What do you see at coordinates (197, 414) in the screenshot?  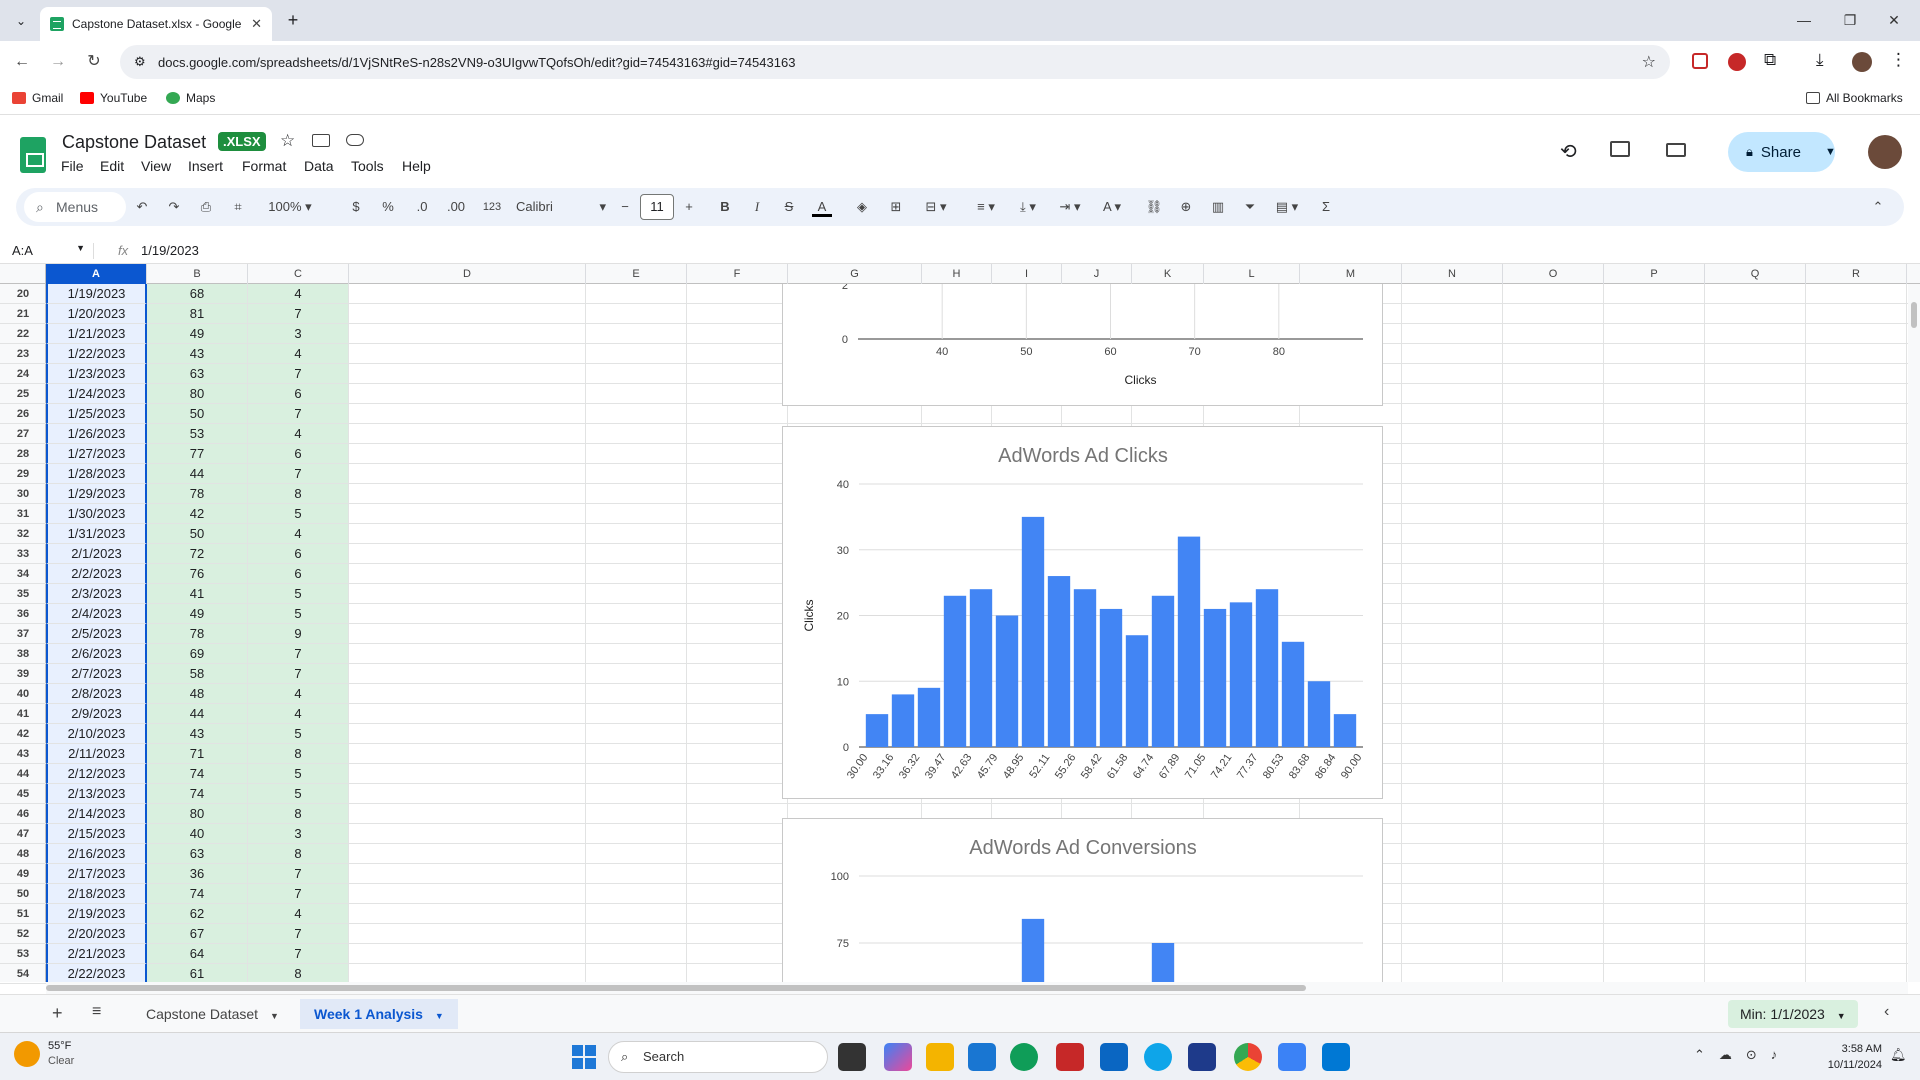 I see `cell-b: 50` at bounding box center [197, 414].